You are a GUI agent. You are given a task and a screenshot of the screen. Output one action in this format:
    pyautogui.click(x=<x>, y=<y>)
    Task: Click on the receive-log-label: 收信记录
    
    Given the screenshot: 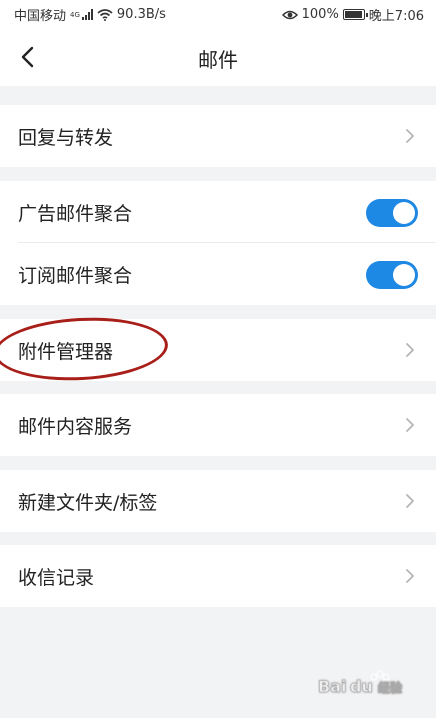 What is the action you would take?
    pyautogui.click(x=56, y=577)
    